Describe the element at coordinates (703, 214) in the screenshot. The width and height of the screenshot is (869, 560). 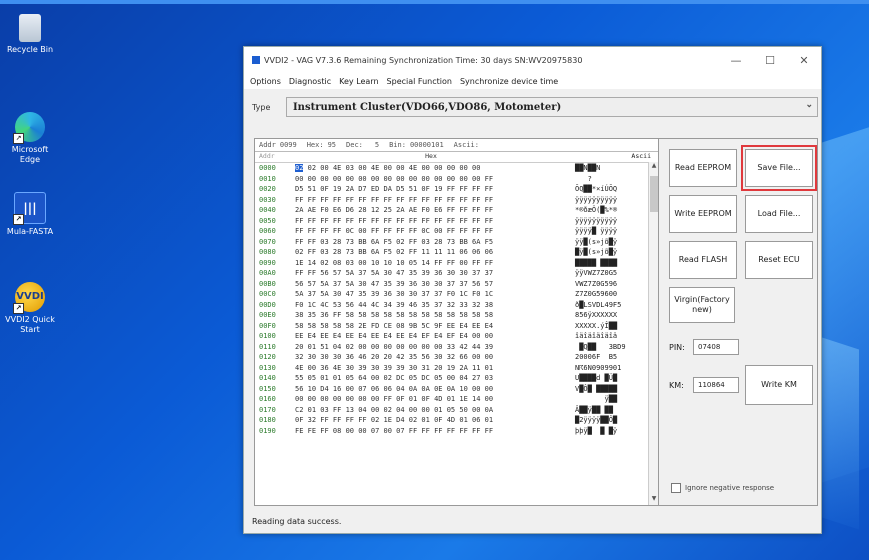
I see `write-eeprom-button: Write EEPROM` at that location.